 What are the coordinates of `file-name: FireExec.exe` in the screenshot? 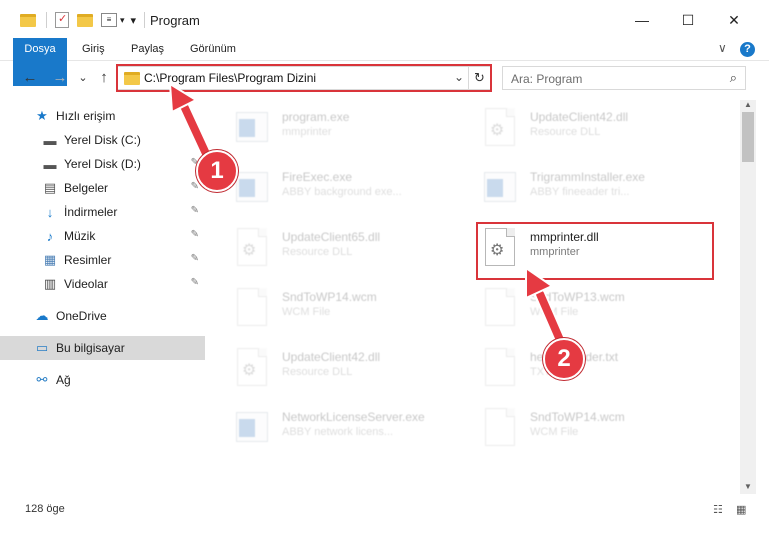 It's located at (317, 177).